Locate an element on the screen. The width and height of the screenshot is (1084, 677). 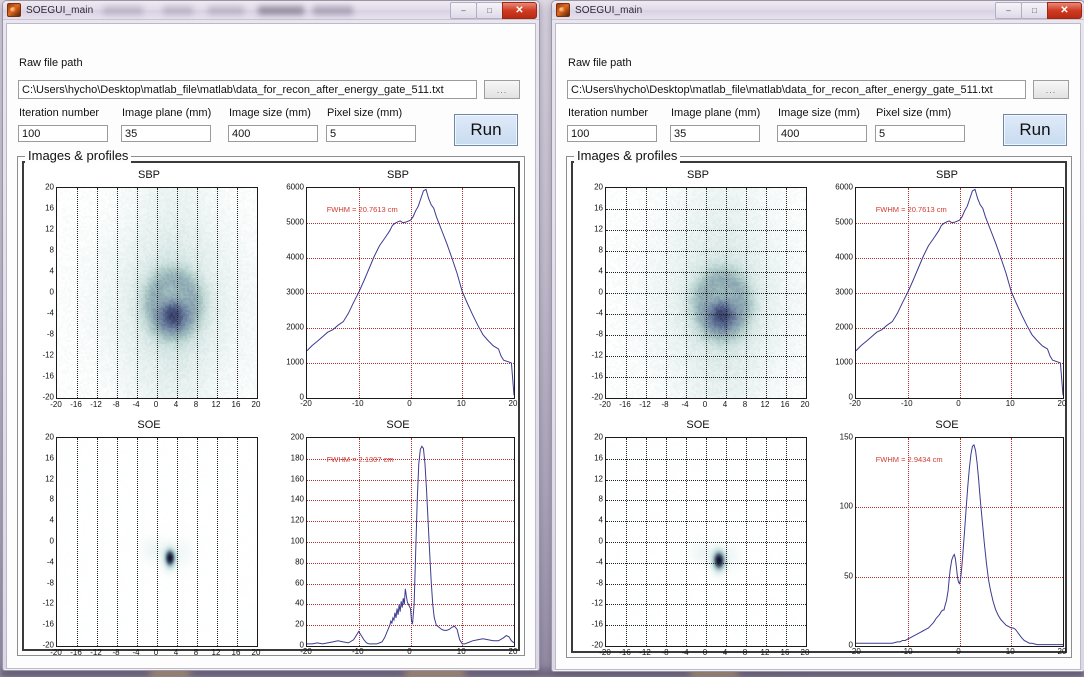
y-tick-label: 0 is located at coordinates (600, 292).